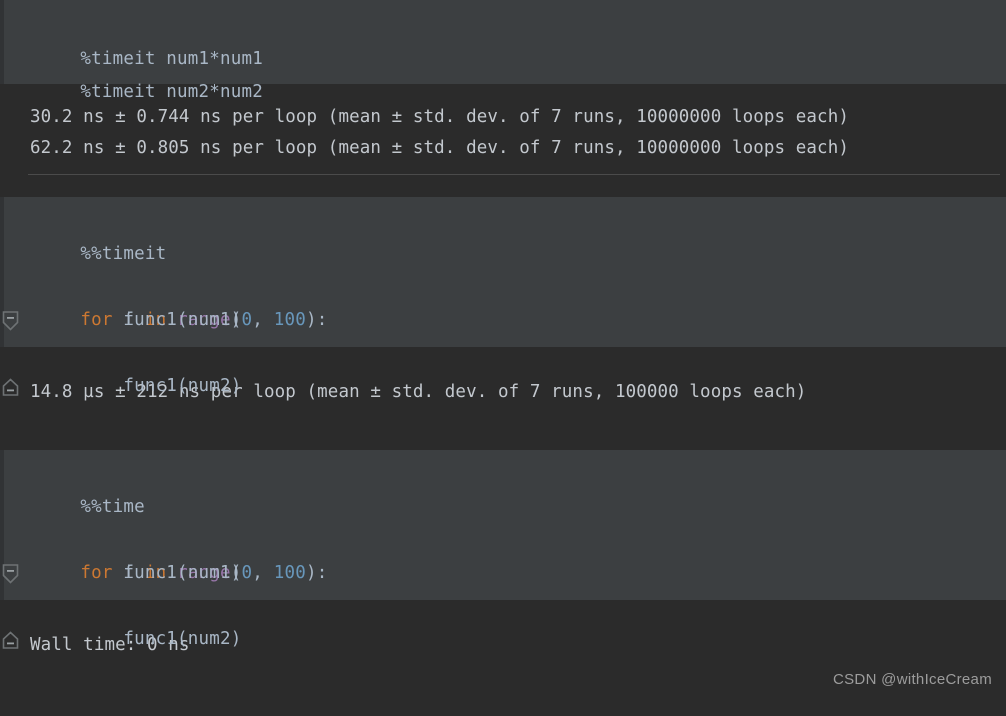 This screenshot has height=716, width=1006. I want to click on cell-gap, so click(503, 186).